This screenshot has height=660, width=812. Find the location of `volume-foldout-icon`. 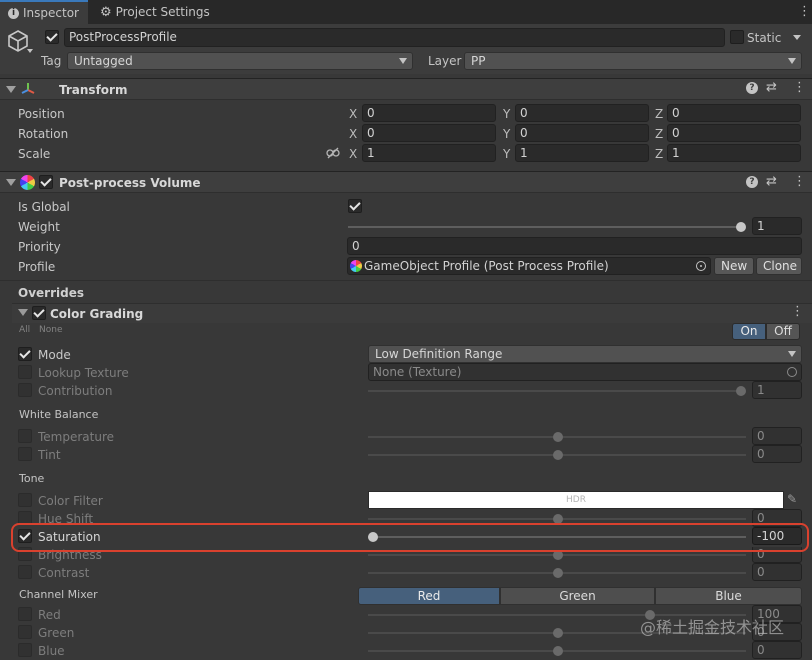

volume-foldout-icon is located at coordinates (11, 182).